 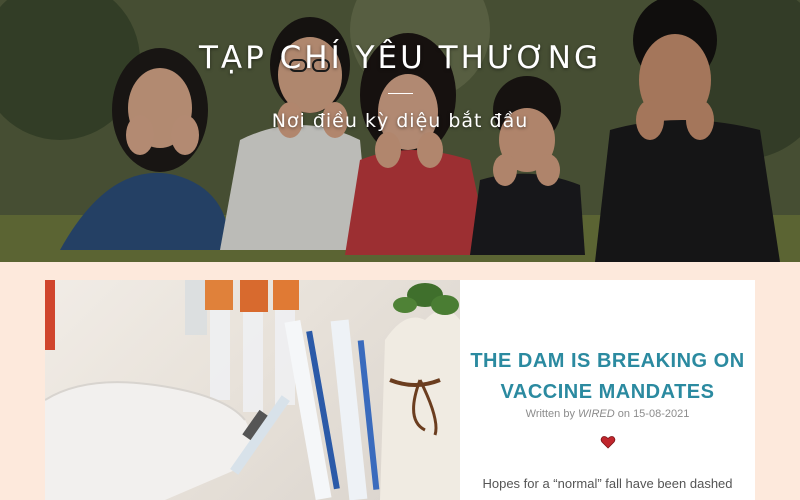 What do you see at coordinates (400, 58) in the screenshot?
I see `site-title: TẠP CHÍ YÊU THƯƠNG` at bounding box center [400, 58].